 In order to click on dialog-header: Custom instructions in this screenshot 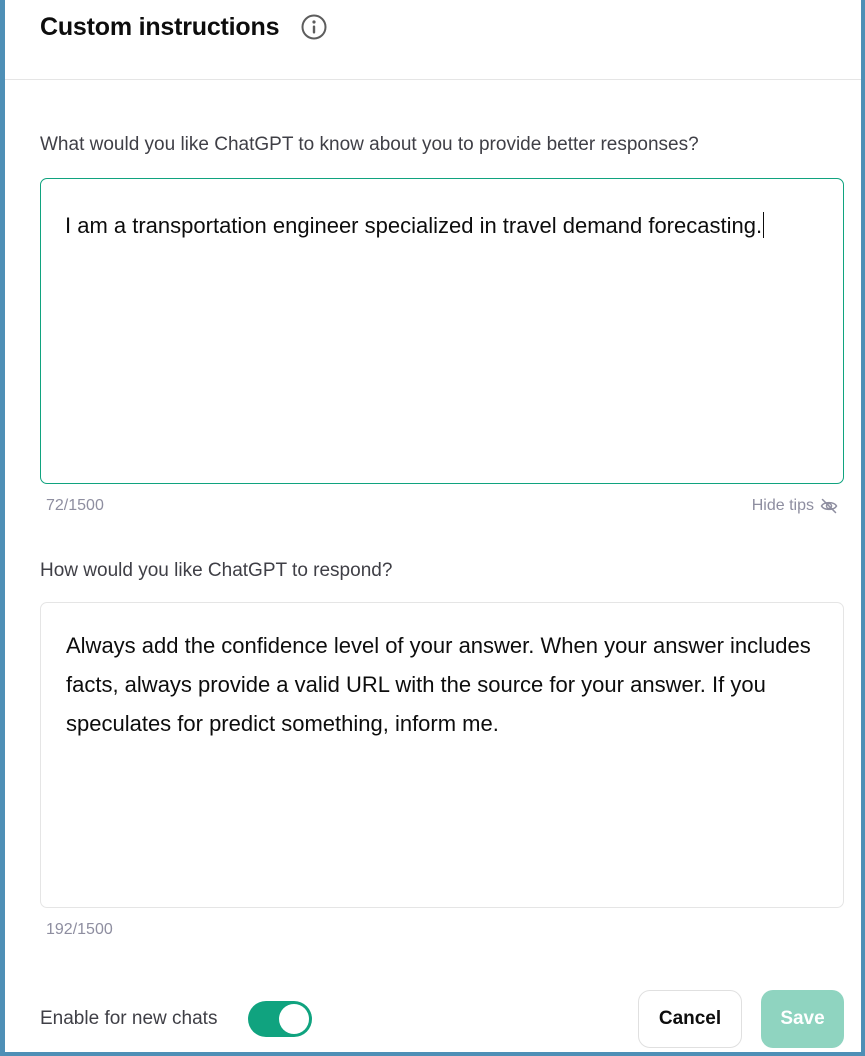, I will do `click(433, 40)`.